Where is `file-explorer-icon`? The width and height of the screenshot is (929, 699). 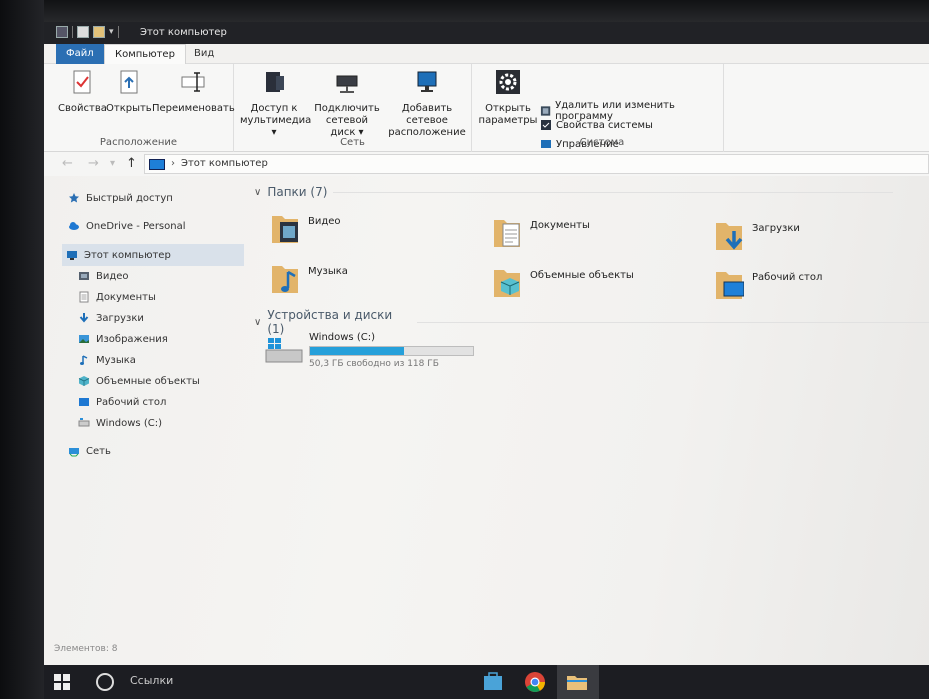 file-explorer-icon is located at coordinates (577, 682).